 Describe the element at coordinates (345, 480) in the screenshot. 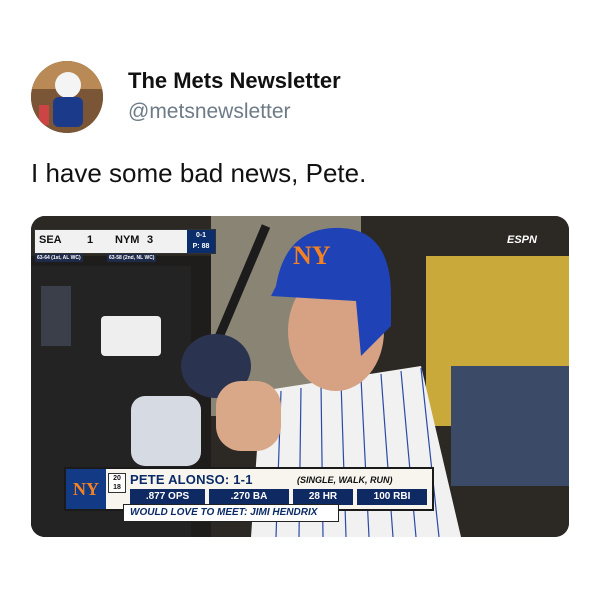

I see `at-bat-results: (SINGLE, WALK, RUN)` at that location.